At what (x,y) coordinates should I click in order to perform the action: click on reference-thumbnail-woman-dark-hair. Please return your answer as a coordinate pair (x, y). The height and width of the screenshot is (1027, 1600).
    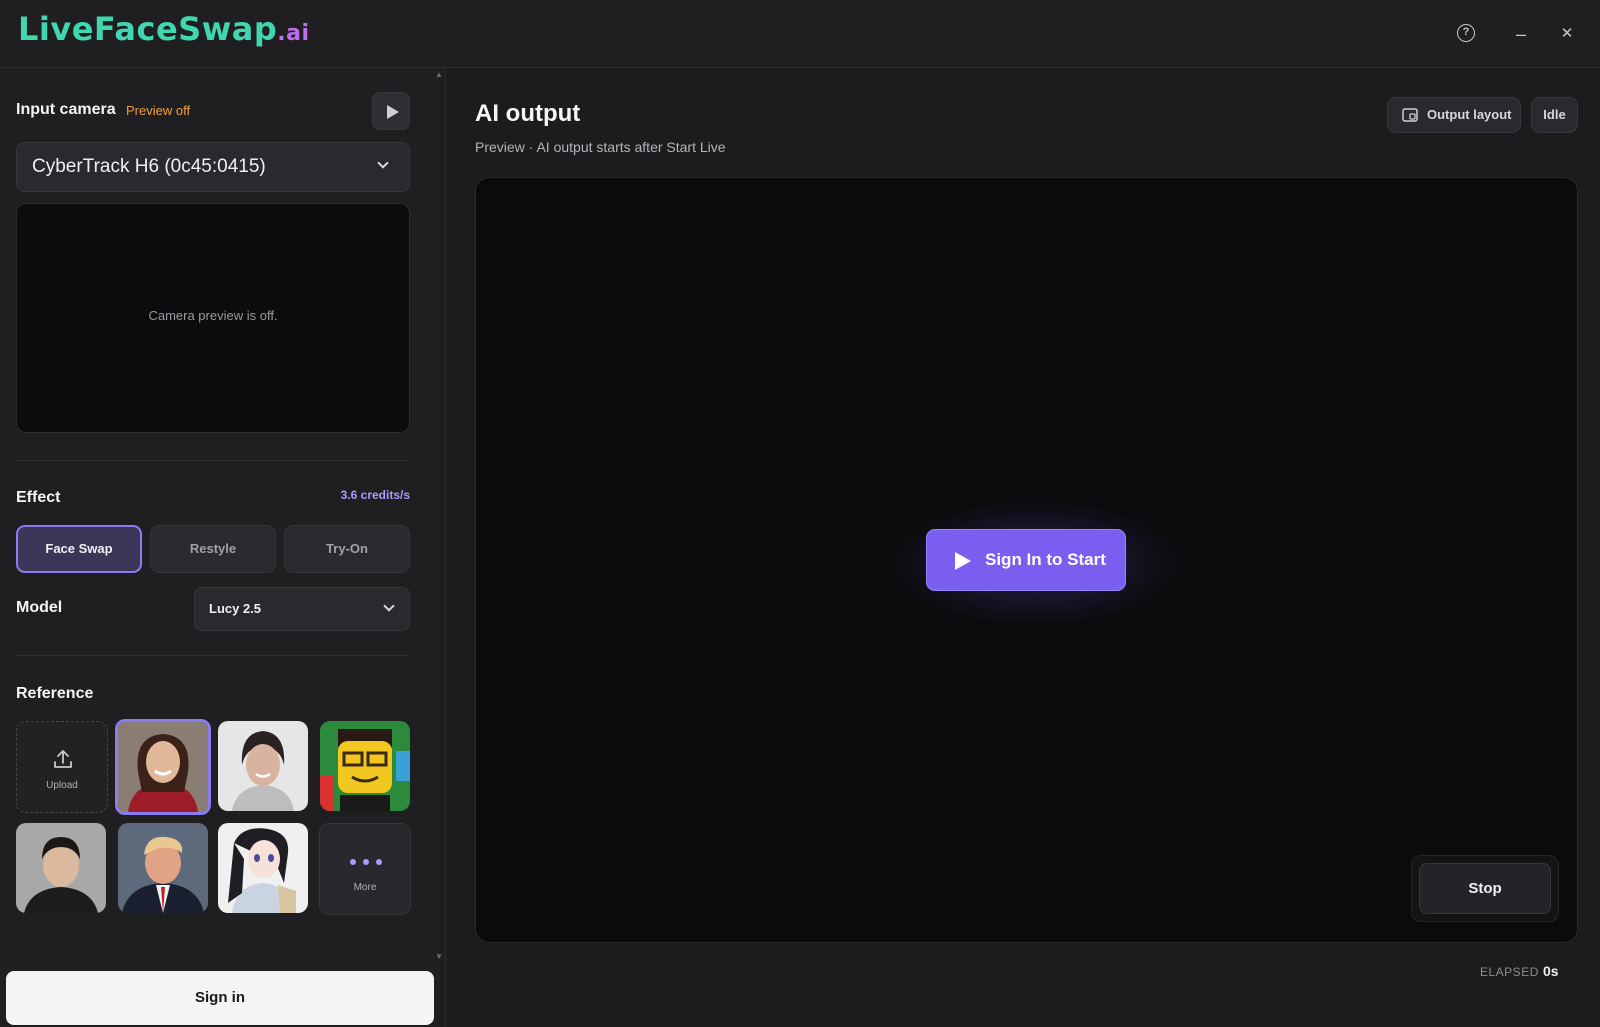
    Looking at the image, I should click on (263, 766).